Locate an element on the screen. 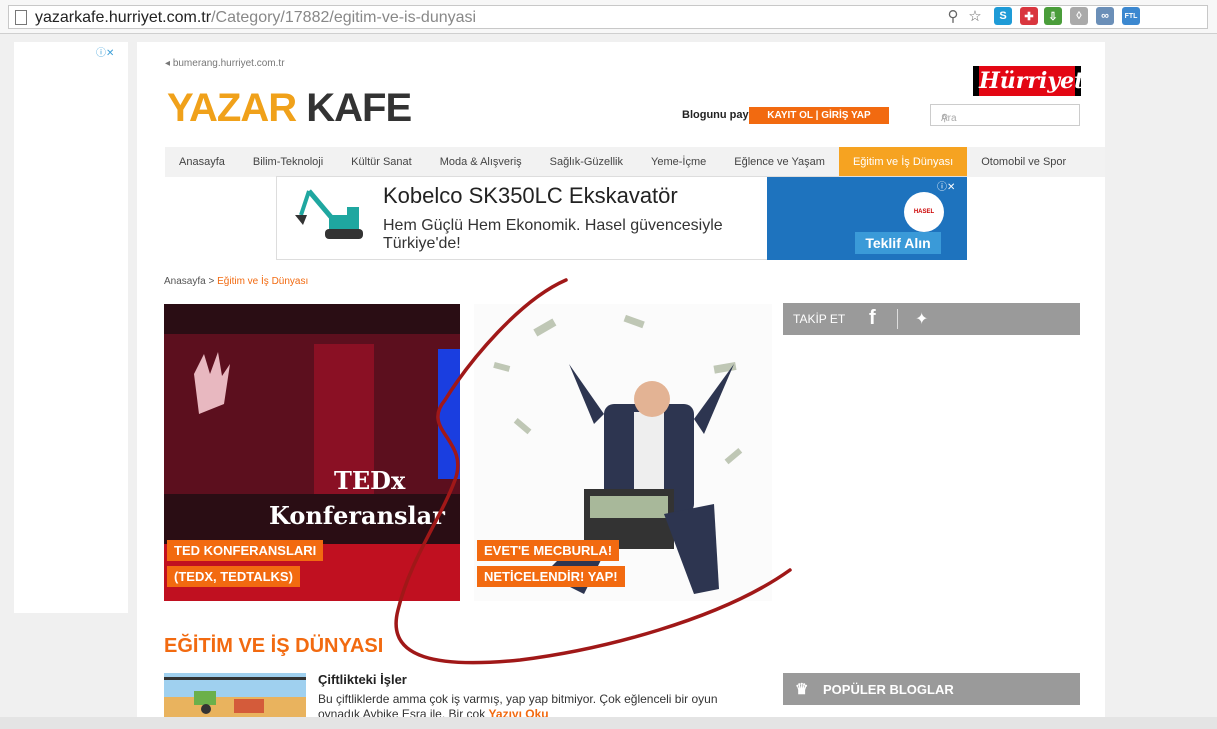 This screenshot has width=1217, height=729. follow-divider is located at coordinates (897, 319).